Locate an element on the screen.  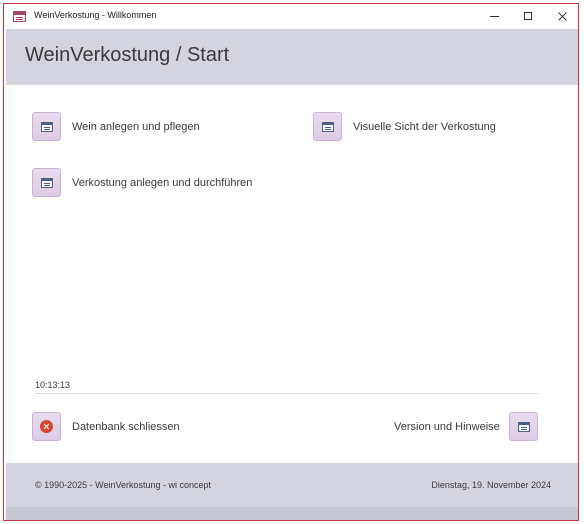
title-bar: WeinVerkostung - Willkommen is located at coordinates (291, 16).